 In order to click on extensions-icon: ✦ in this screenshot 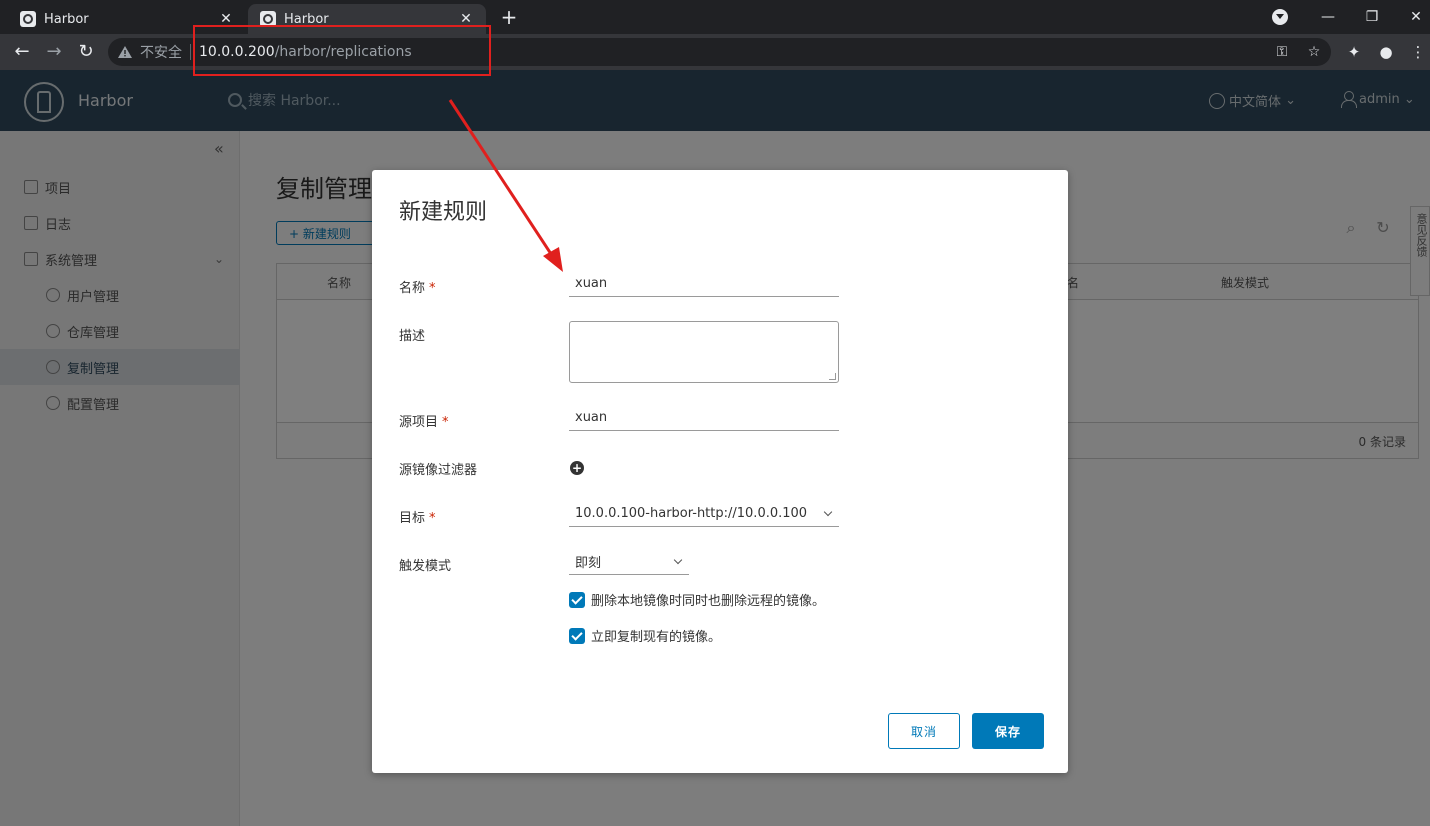, I will do `click(1354, 52)`.